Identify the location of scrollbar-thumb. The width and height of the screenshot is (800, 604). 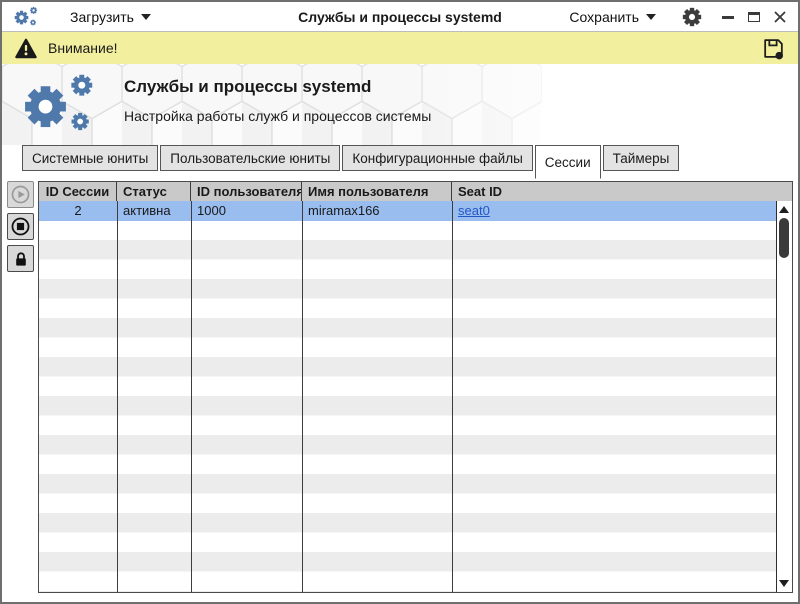
(784, 238).